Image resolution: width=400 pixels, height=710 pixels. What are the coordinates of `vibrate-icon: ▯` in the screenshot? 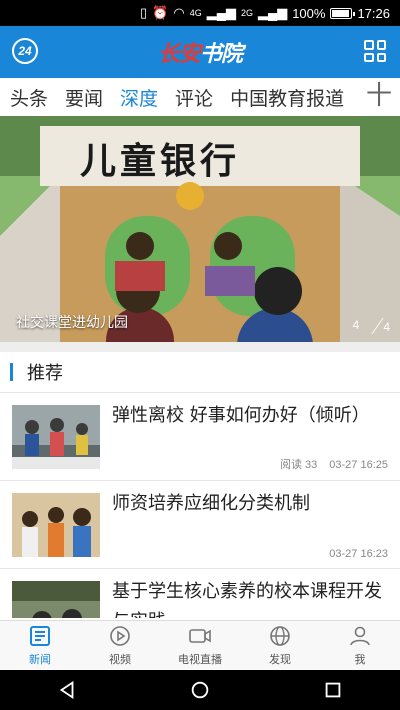 It's located at (144, 12).